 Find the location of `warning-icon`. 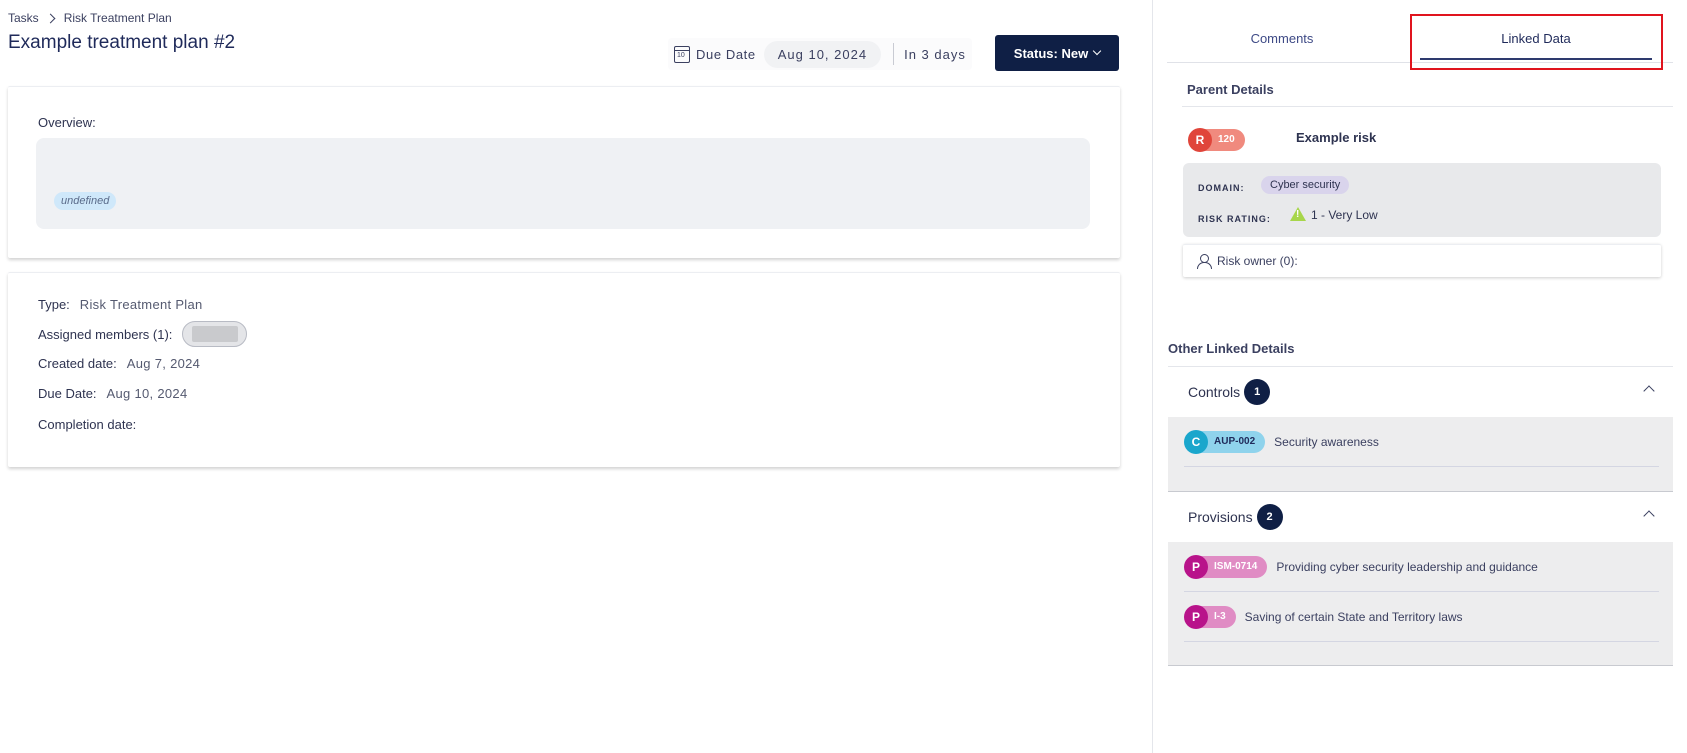

warning-icon is located at coordinates (1298, 214).